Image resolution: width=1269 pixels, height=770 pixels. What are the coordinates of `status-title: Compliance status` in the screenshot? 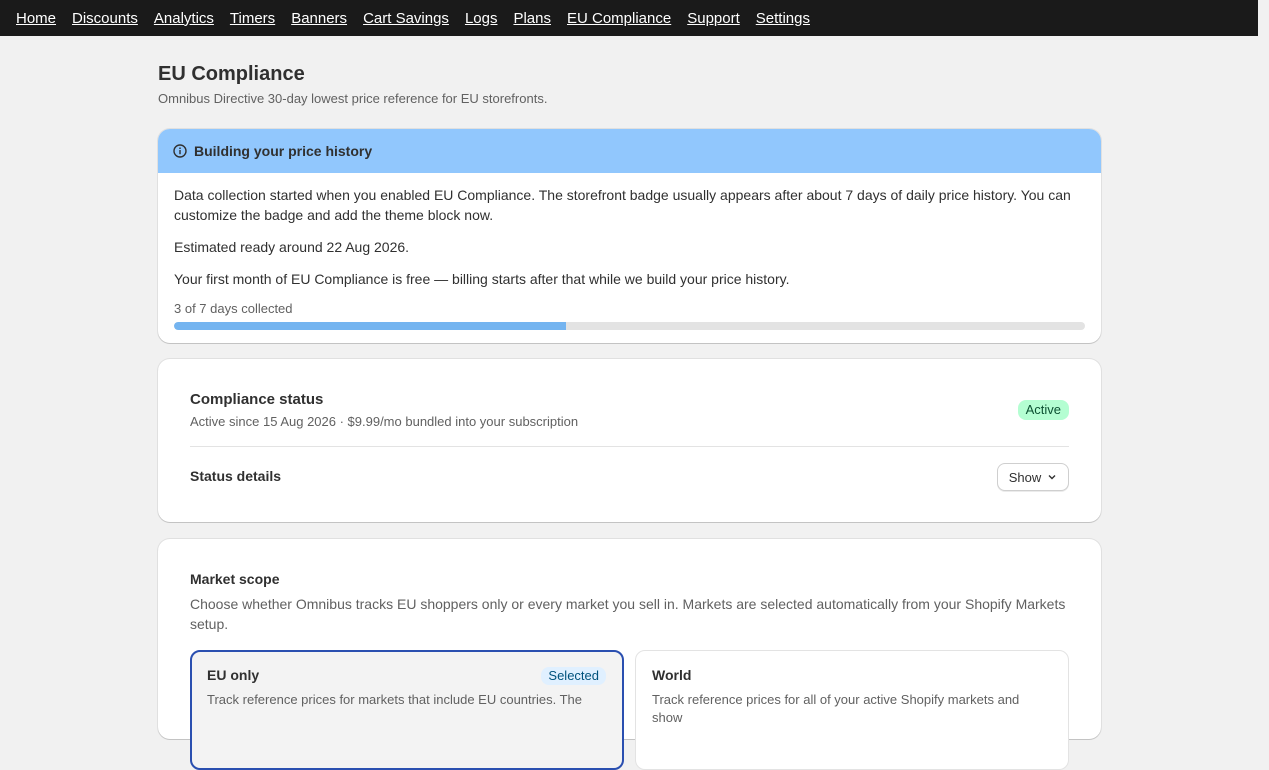 It's located at (257, 399).